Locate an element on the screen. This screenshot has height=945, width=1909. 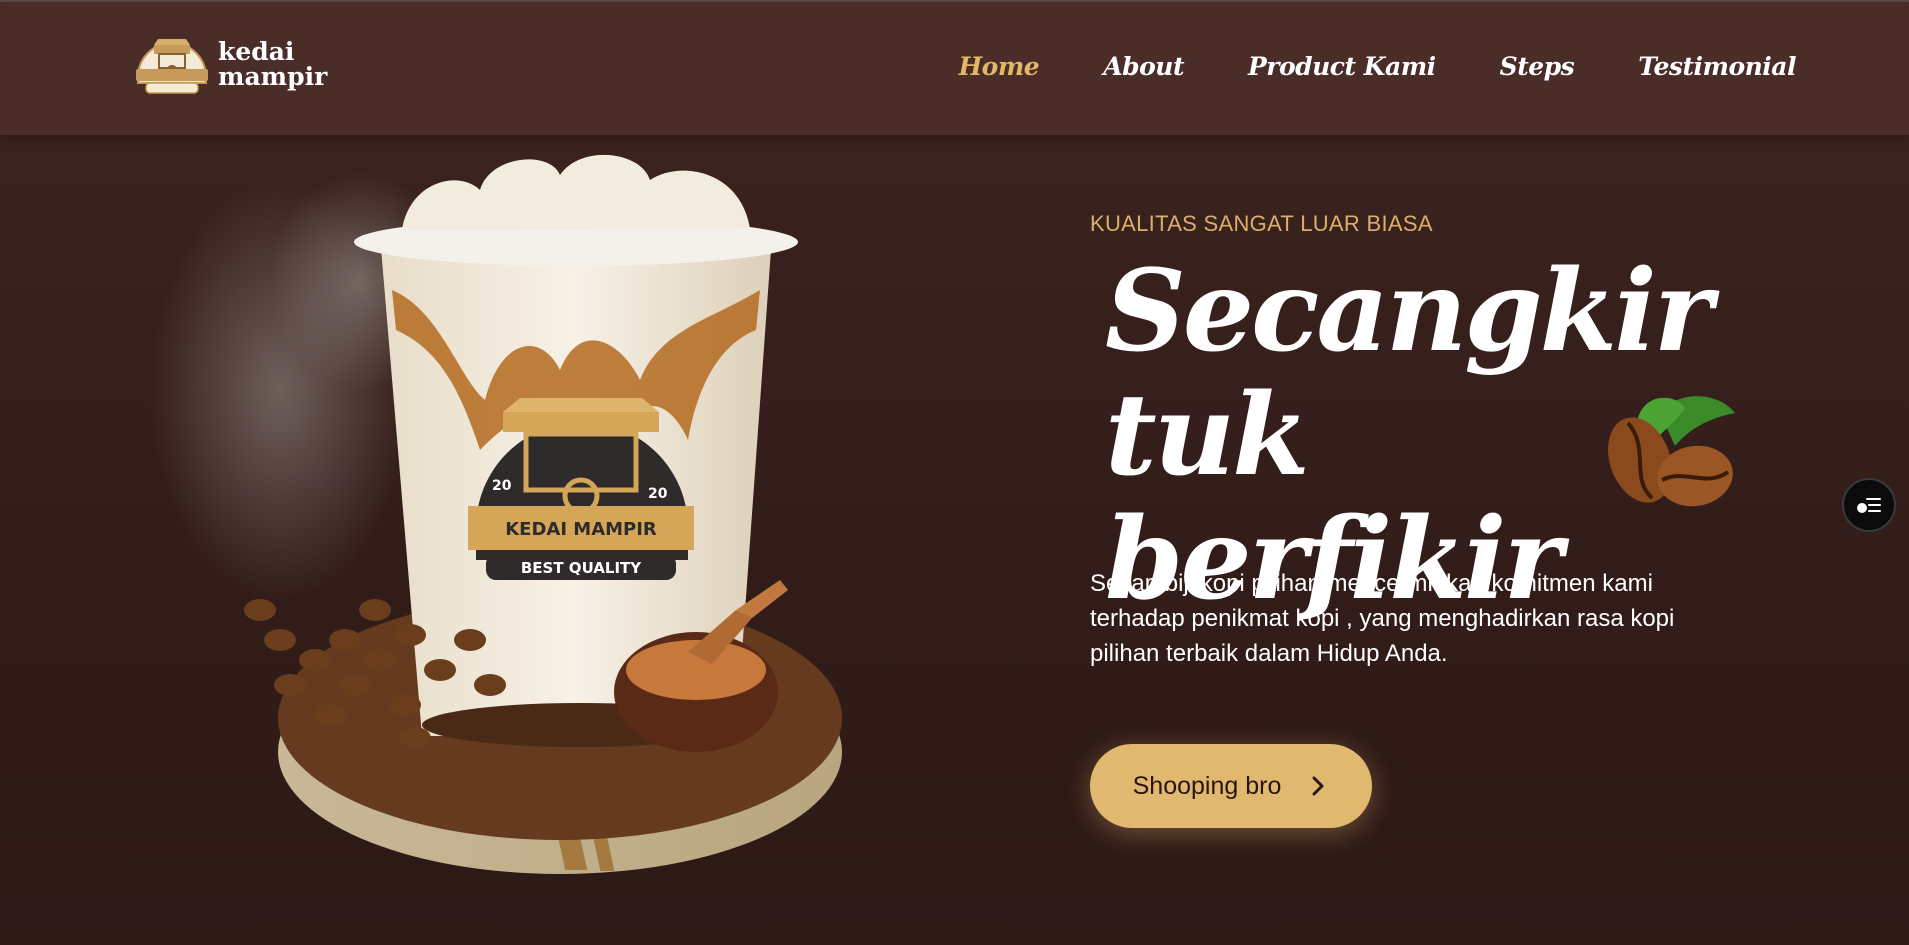
nav-item-testimonial: Testimonial is located at coordinates (1717, 66).